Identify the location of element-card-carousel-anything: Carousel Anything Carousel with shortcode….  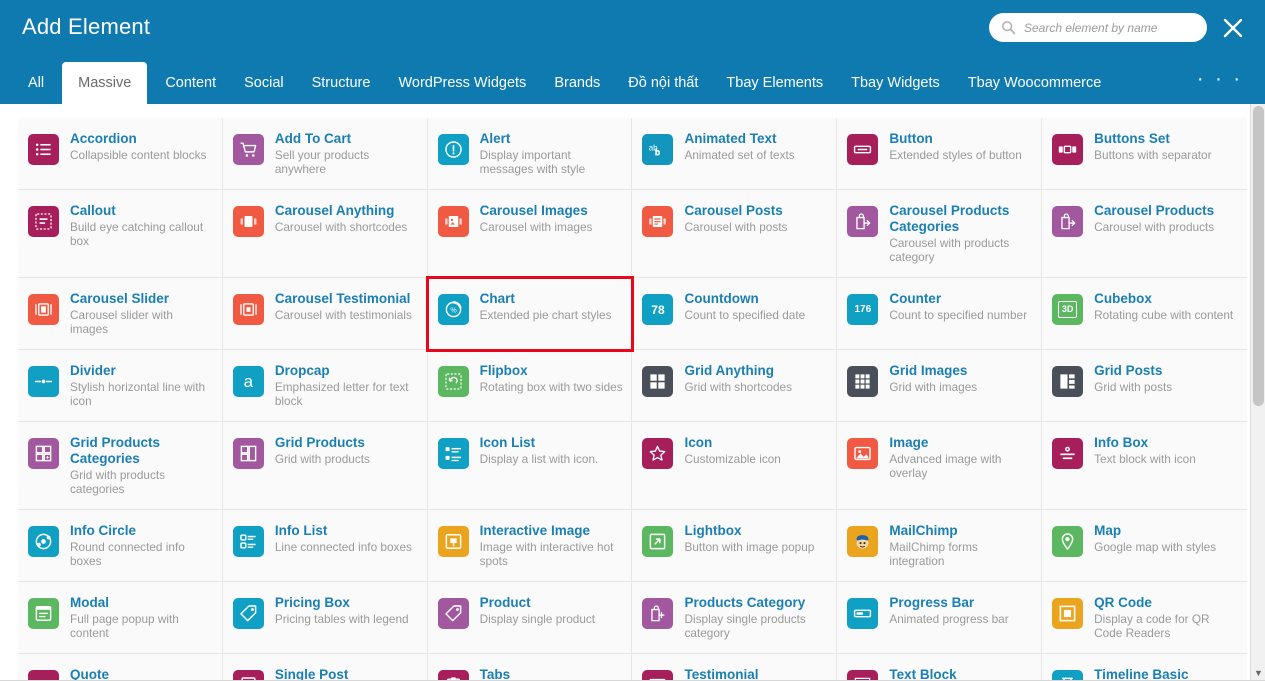
(325, 234).